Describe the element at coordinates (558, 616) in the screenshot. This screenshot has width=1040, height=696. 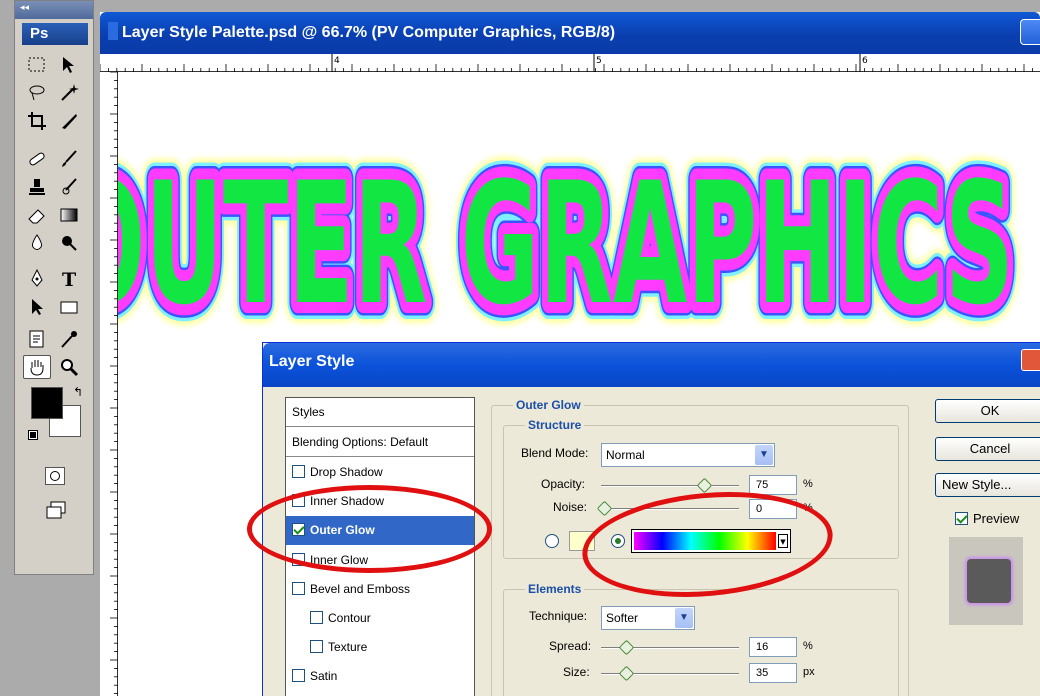
I see `technique-label: Technique:` at that location.